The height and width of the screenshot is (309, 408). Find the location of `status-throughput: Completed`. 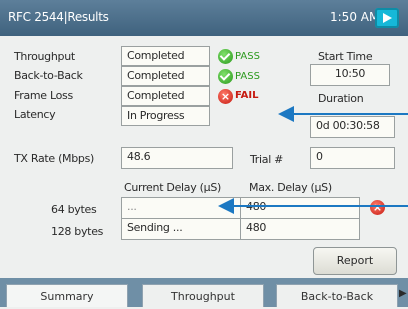

status-throughput: Completed is located at coordinates (165, 56).